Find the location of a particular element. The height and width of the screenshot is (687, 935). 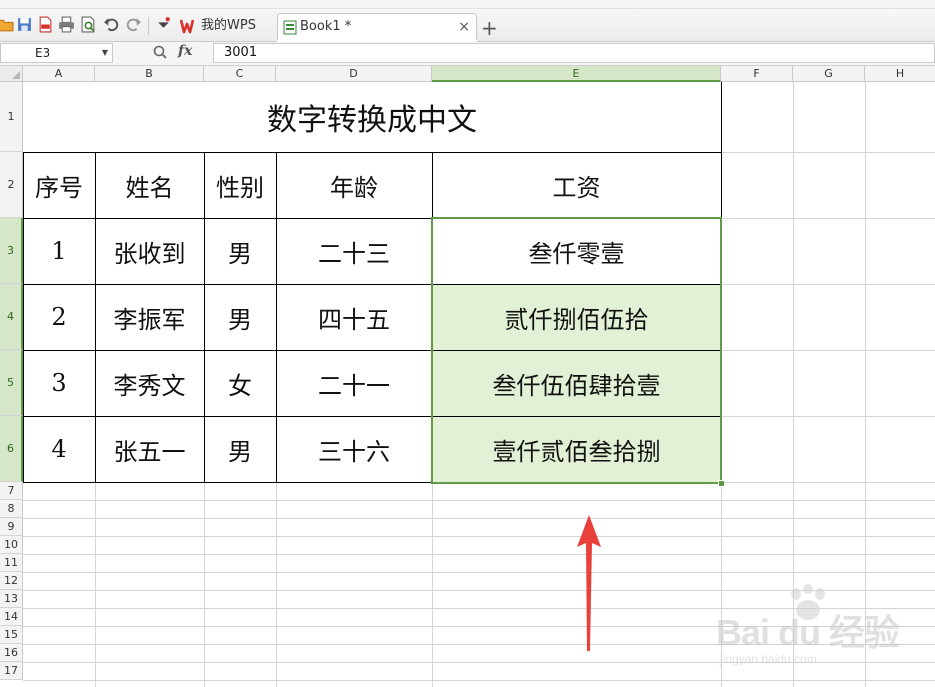

table-cell: 1 is located at coordinates (59, 251).